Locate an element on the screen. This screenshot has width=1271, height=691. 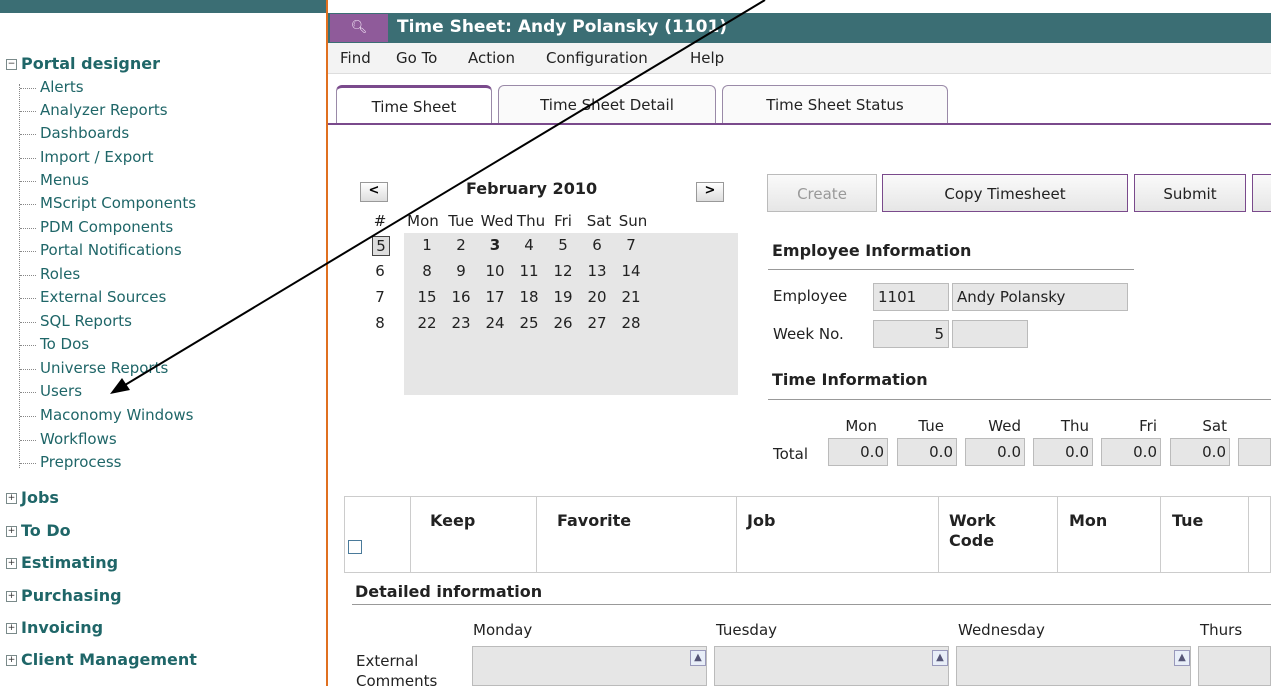
calendar-day: 2 is located at coordinates (461, 245).